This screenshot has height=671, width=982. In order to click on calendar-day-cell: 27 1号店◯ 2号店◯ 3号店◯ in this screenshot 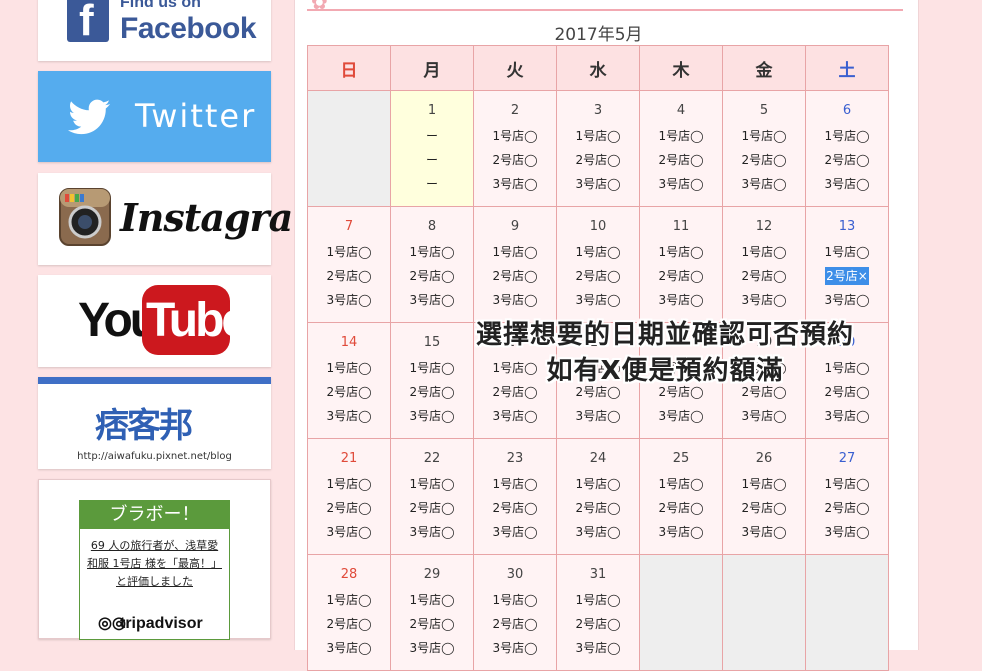, I will do `click(847, 496)`.